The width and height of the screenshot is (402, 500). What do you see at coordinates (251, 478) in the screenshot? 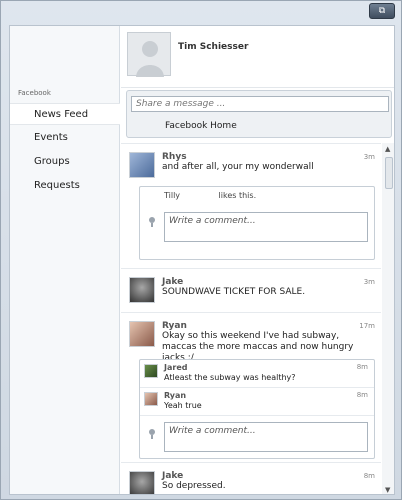
I see `post-jake-2: Jake 8m So depressed.` at bounding box center [251, 478].